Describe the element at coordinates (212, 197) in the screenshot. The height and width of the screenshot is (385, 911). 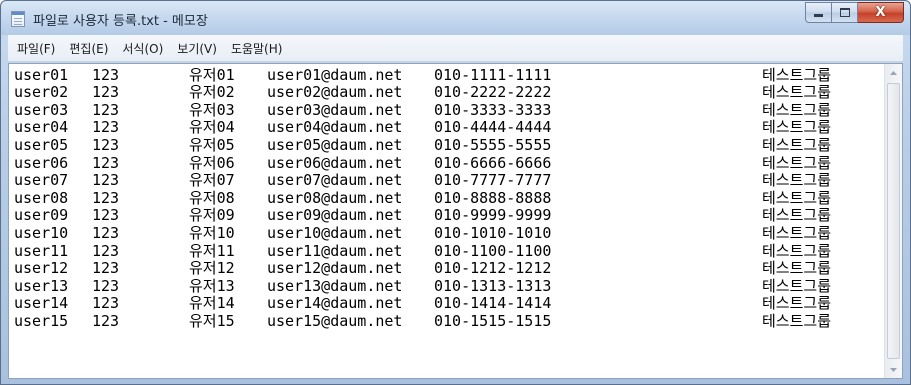
I see `line-user-name: 유저08` at that location.